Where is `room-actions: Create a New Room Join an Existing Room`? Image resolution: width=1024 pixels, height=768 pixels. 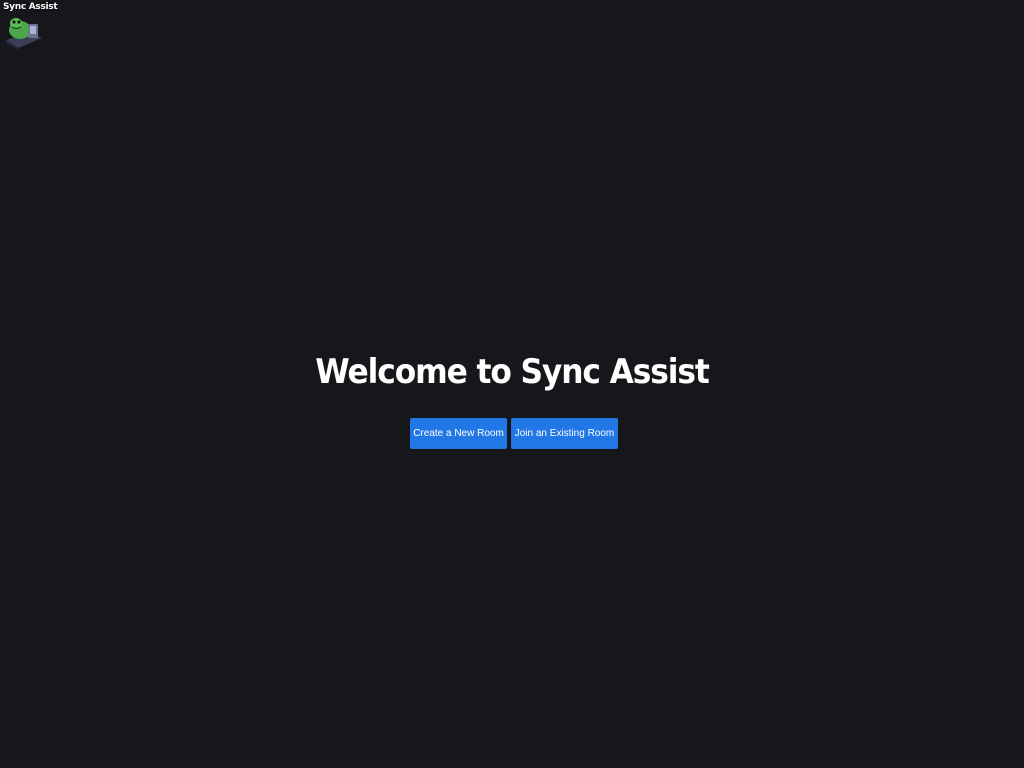 room-actions: Create a New Room Join an Existing Room is located at coordinates (514, 433).